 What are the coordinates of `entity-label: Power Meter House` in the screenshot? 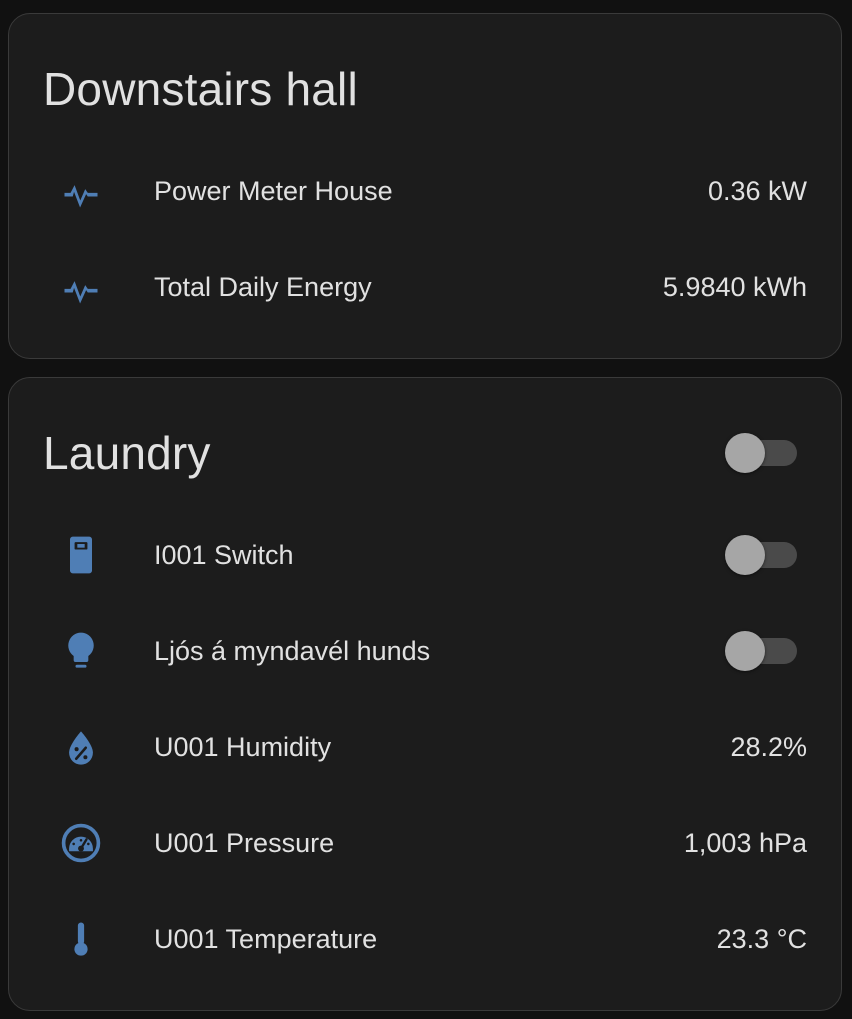 It's located at (273, 191).